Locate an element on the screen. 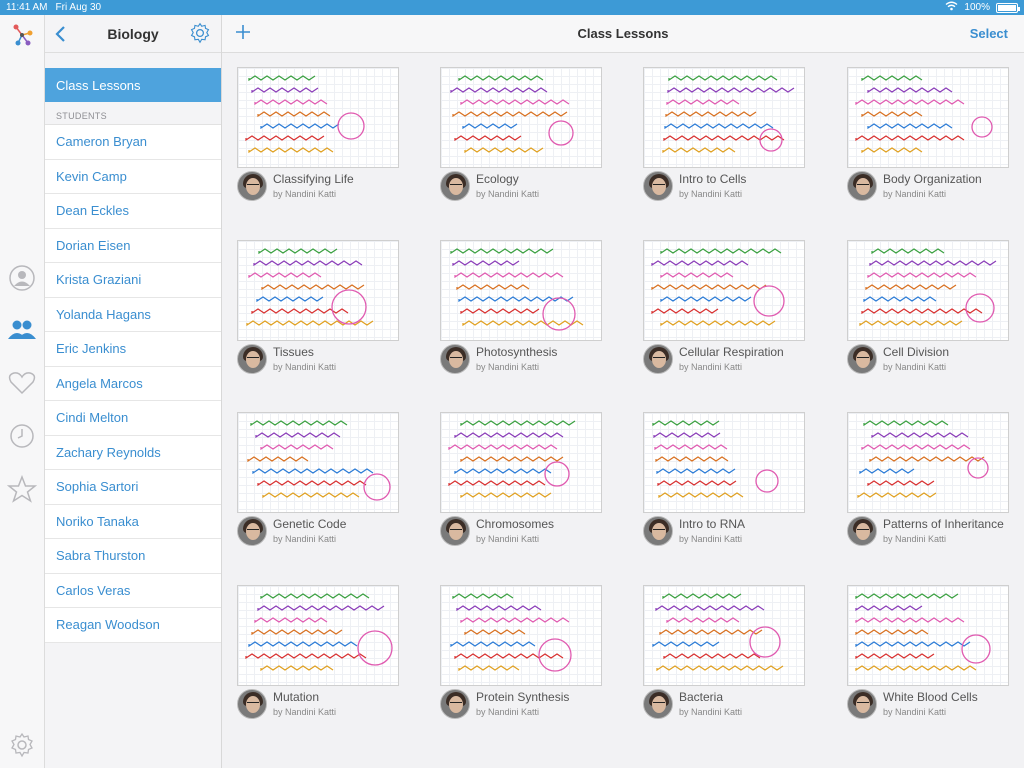 This screenshot has height=768, width=1024. lesson-title: Photosynthesis is located at coordinates (517, 352).